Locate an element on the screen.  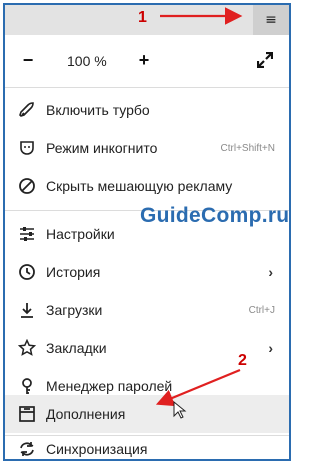
menu-item-label: Настройки is located at coordinates (80, 234).